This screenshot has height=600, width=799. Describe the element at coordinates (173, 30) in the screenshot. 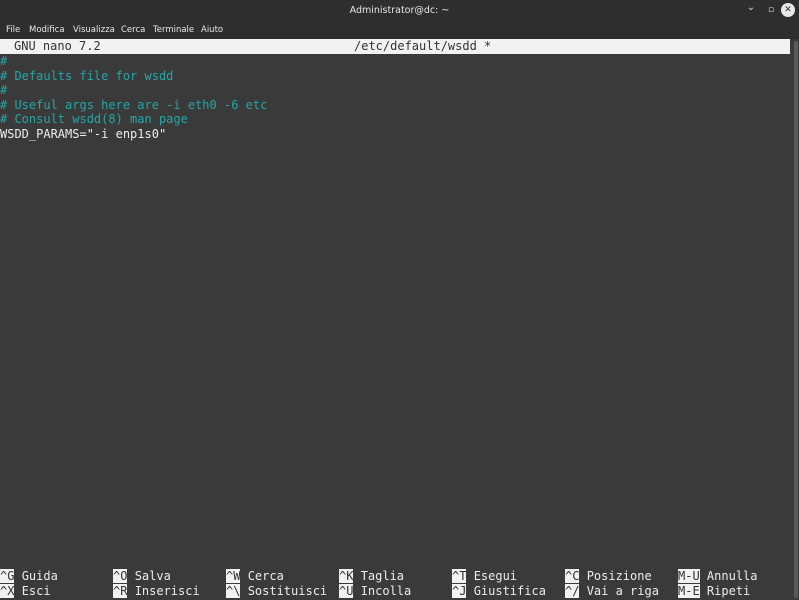

I see `menu-terminale: Terminale` at that location.